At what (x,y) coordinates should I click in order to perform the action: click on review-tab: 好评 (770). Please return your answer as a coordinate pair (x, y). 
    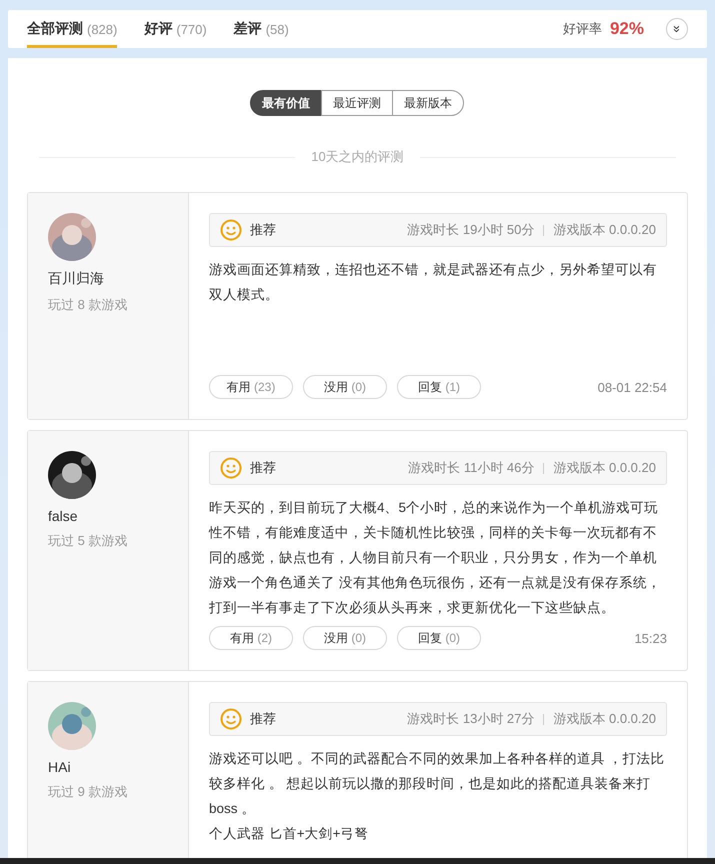
    Looking at the image, I should click on (175, 29).